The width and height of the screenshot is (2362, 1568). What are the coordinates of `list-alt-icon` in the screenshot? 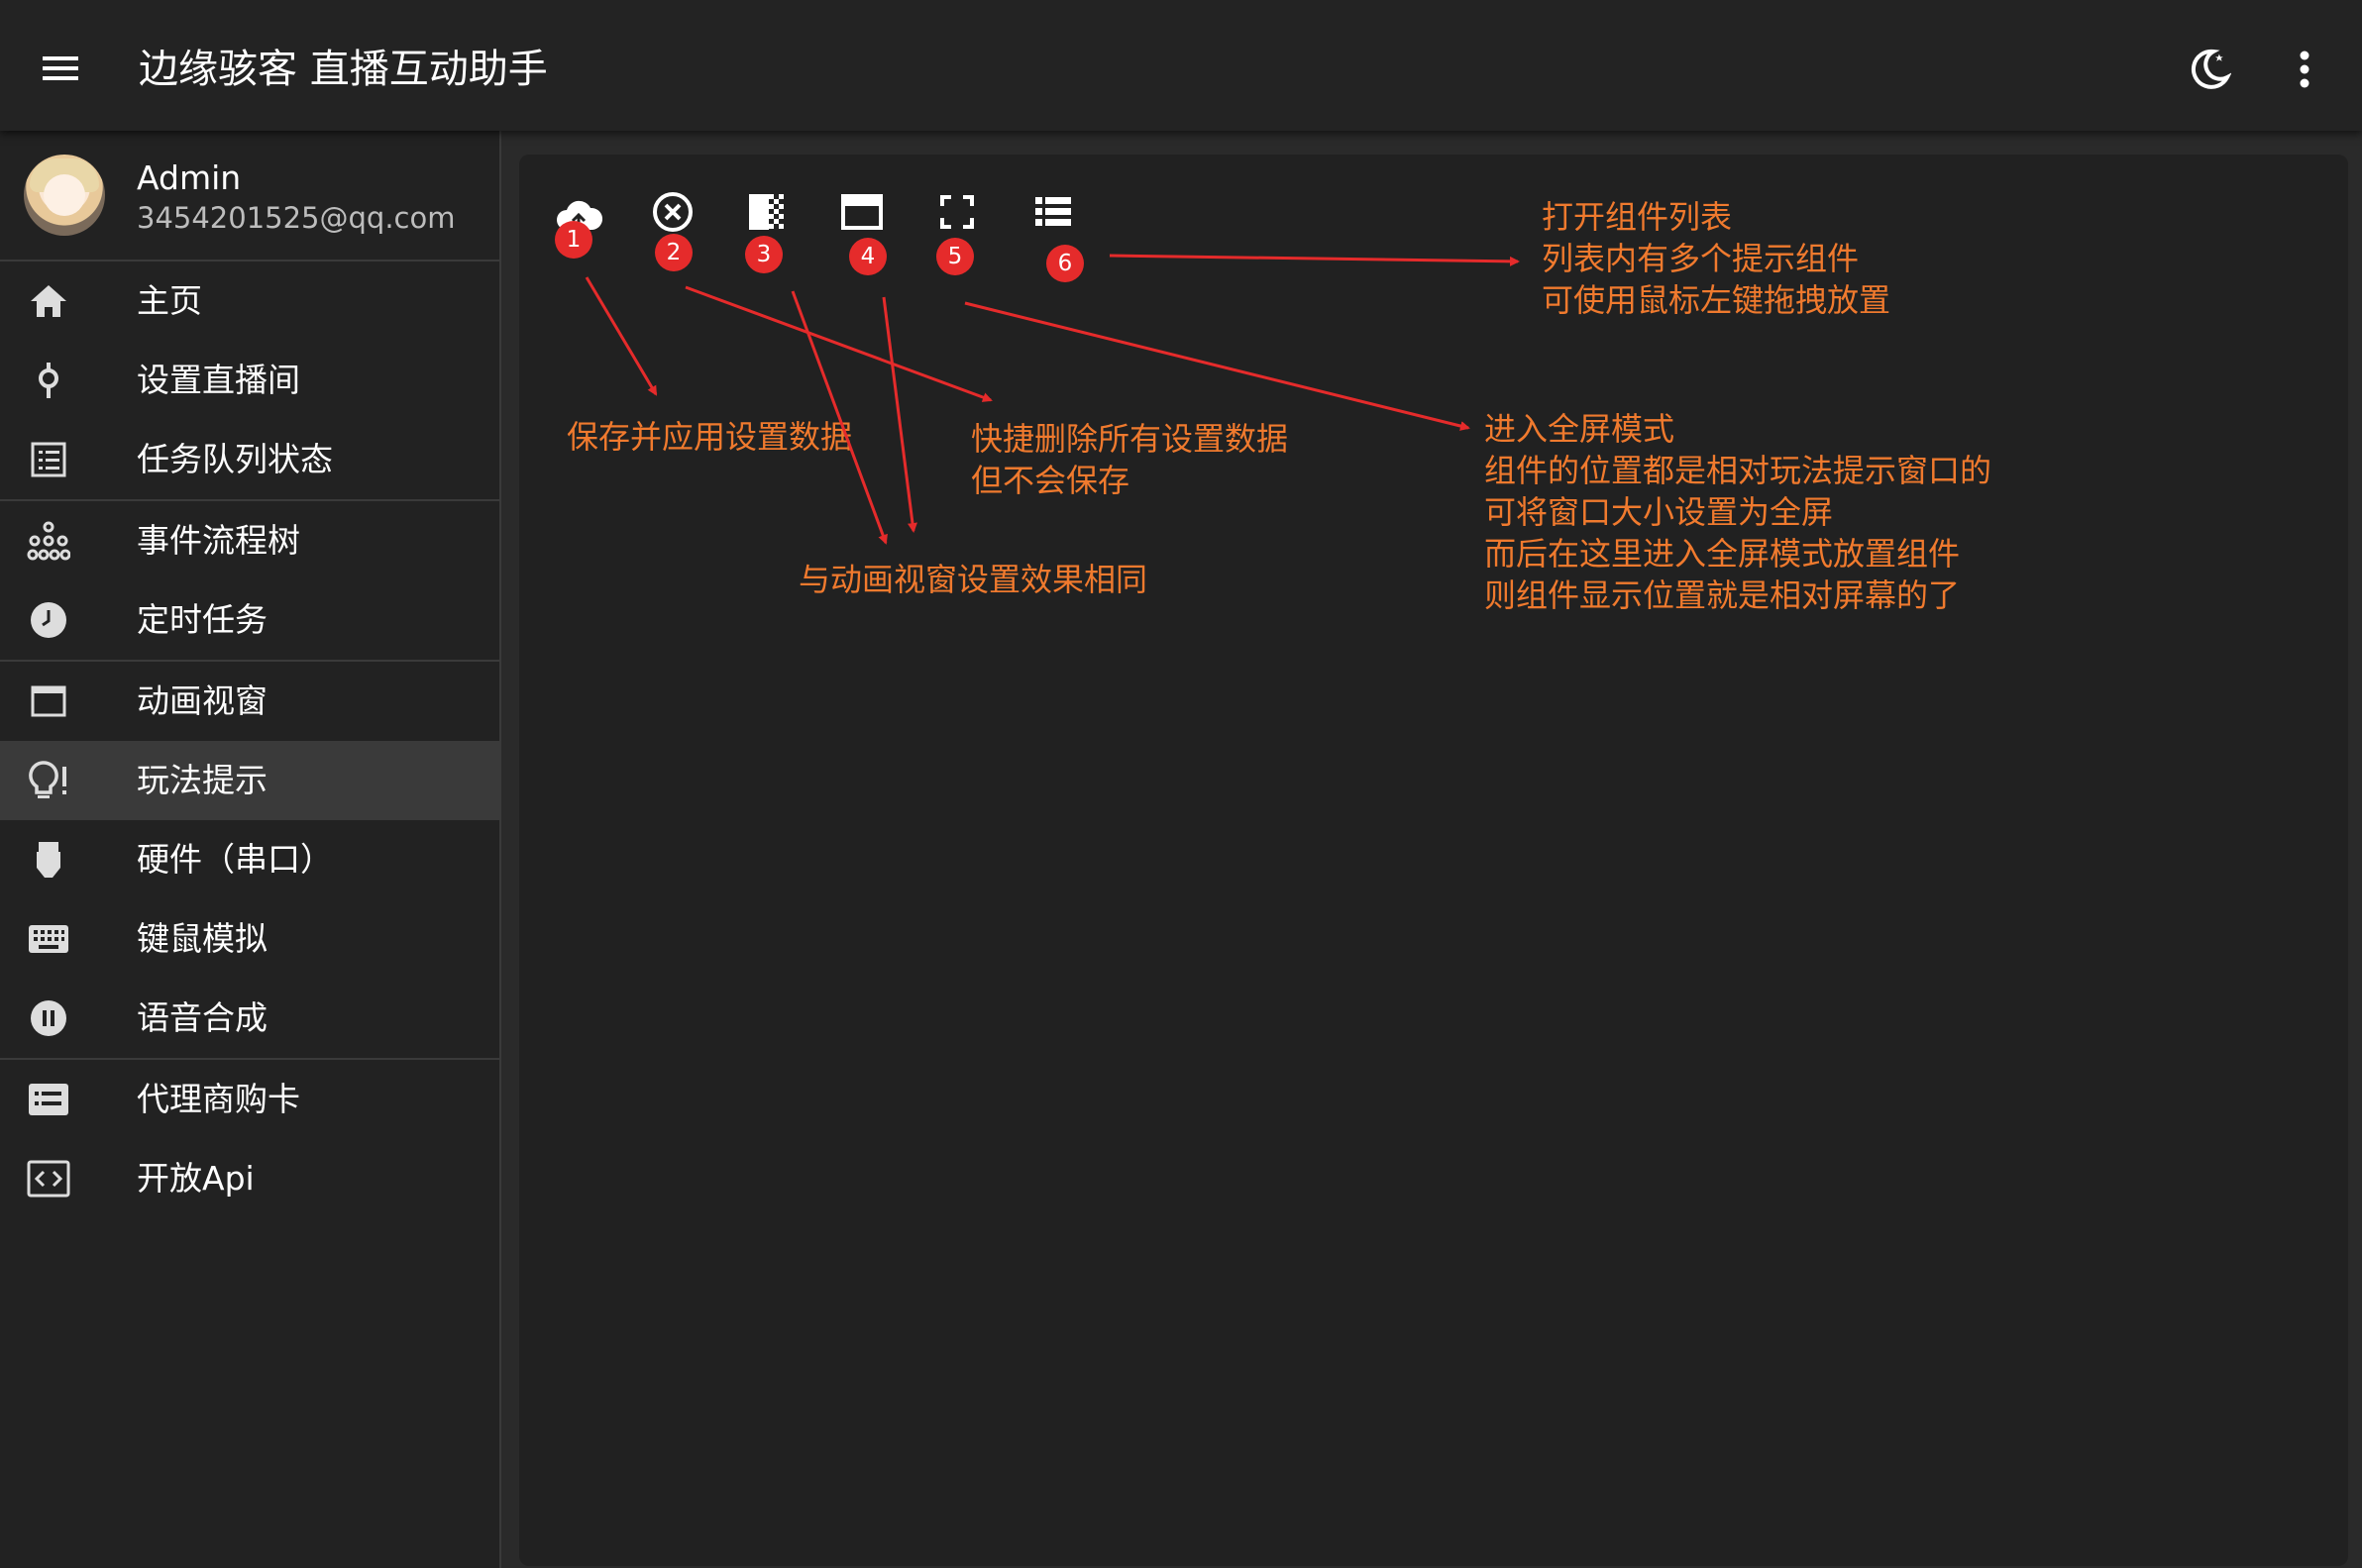 It's located at (48, 459).